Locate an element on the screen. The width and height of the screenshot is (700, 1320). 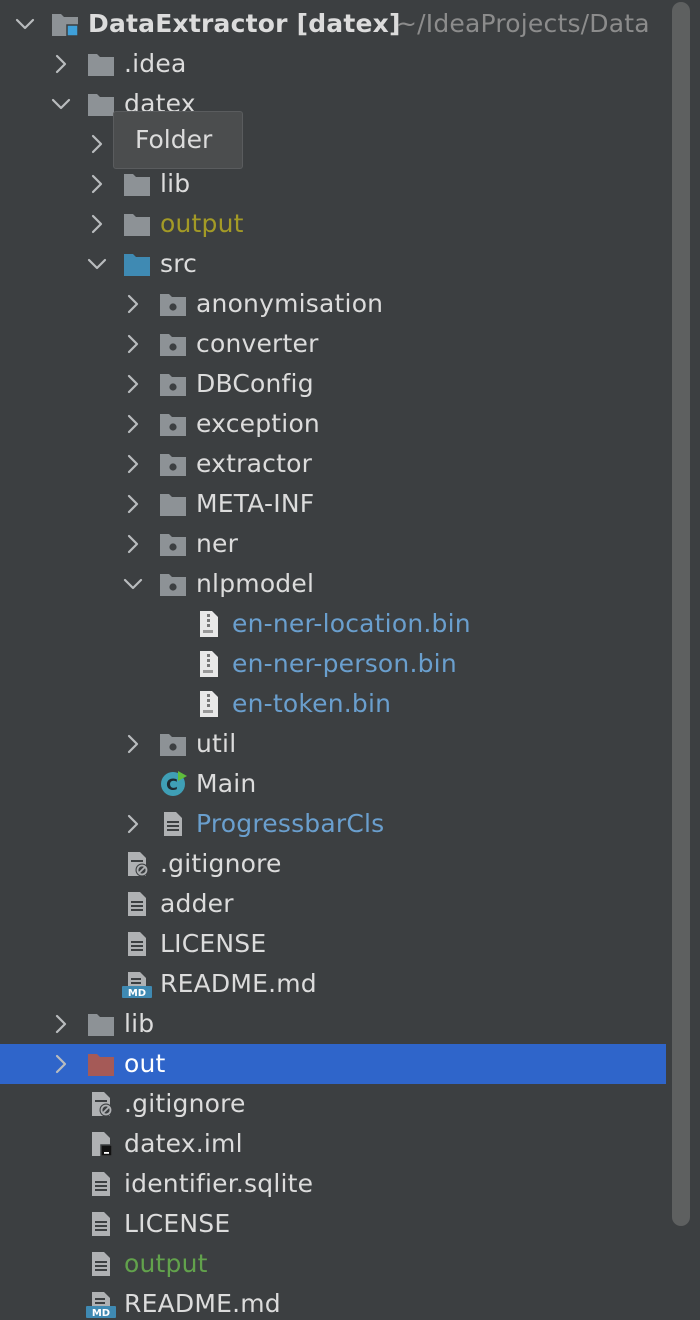
tree-node-gitignore-inner: .gitignore is located at coordinates (335, 864).